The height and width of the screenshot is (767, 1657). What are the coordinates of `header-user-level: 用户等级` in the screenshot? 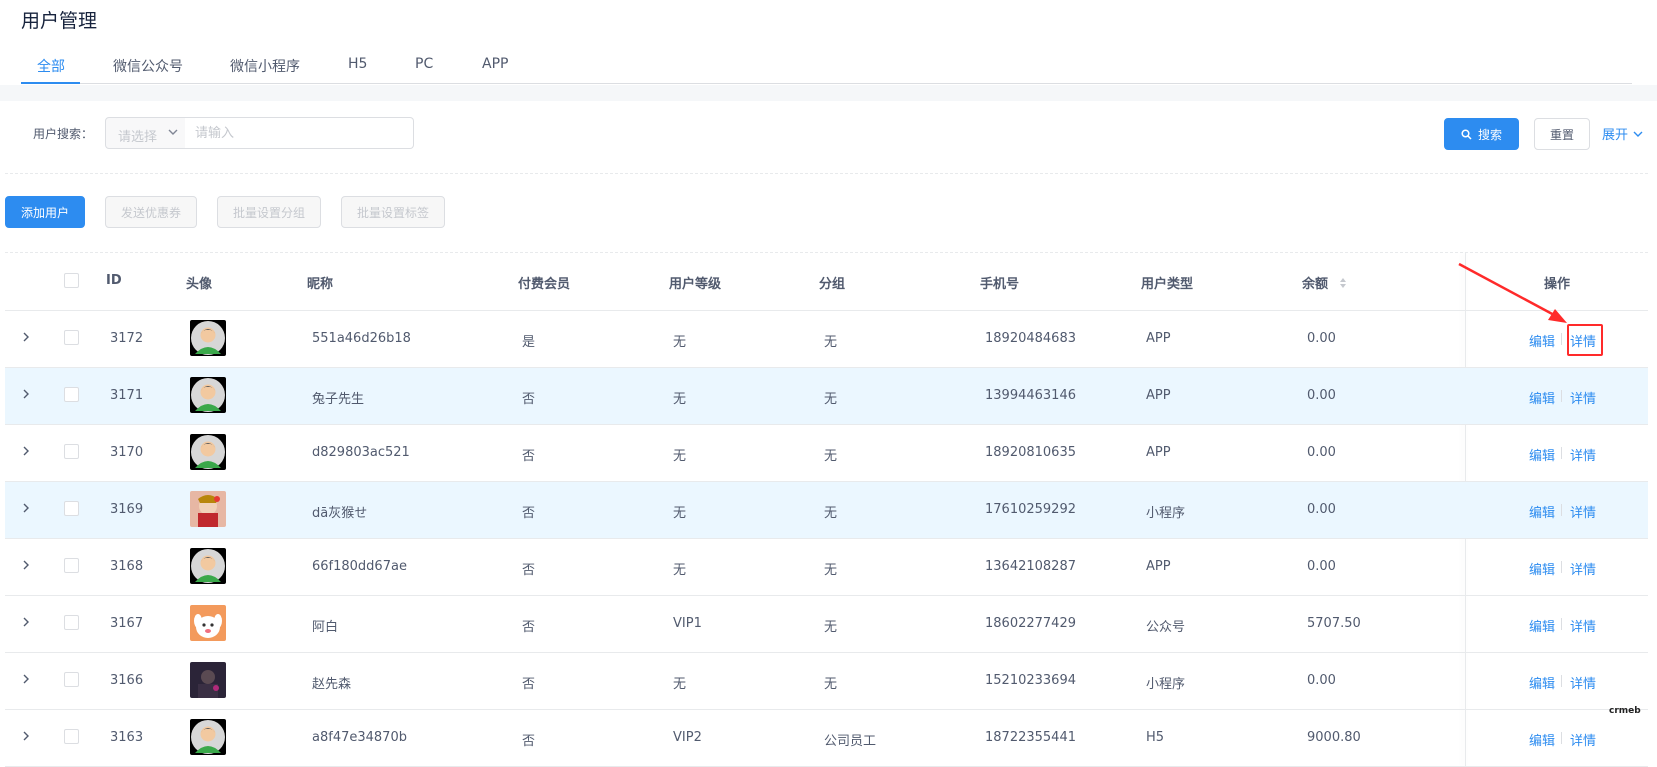 It's located at (695, 284).